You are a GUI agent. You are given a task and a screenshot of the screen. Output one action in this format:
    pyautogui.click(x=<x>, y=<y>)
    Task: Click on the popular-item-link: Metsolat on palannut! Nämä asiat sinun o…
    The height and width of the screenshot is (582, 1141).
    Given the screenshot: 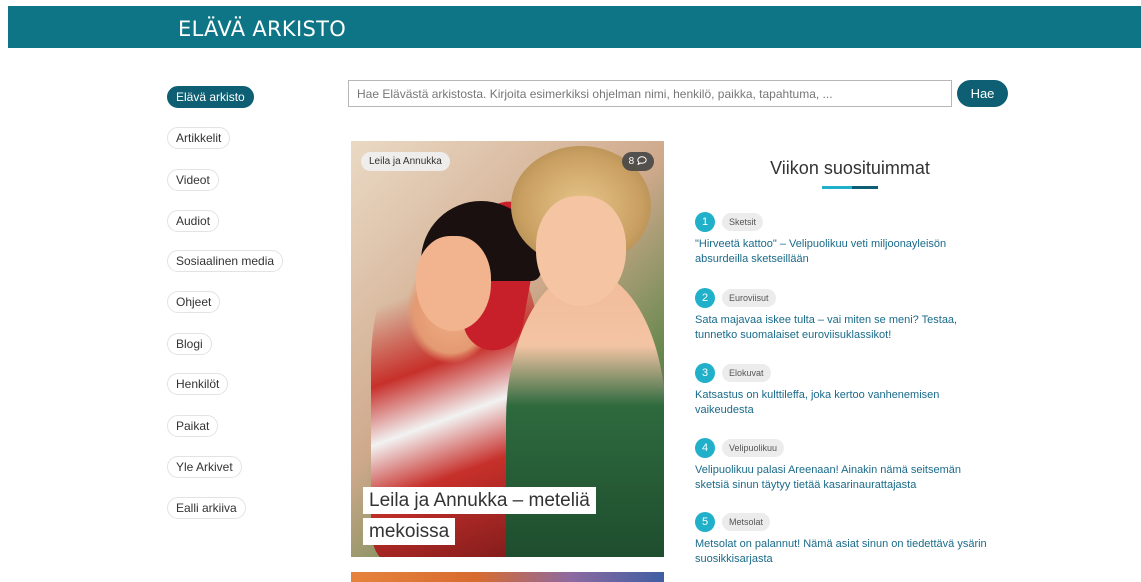 What is the action you would take?
    pyautogui.click(x=842, y=552)
    